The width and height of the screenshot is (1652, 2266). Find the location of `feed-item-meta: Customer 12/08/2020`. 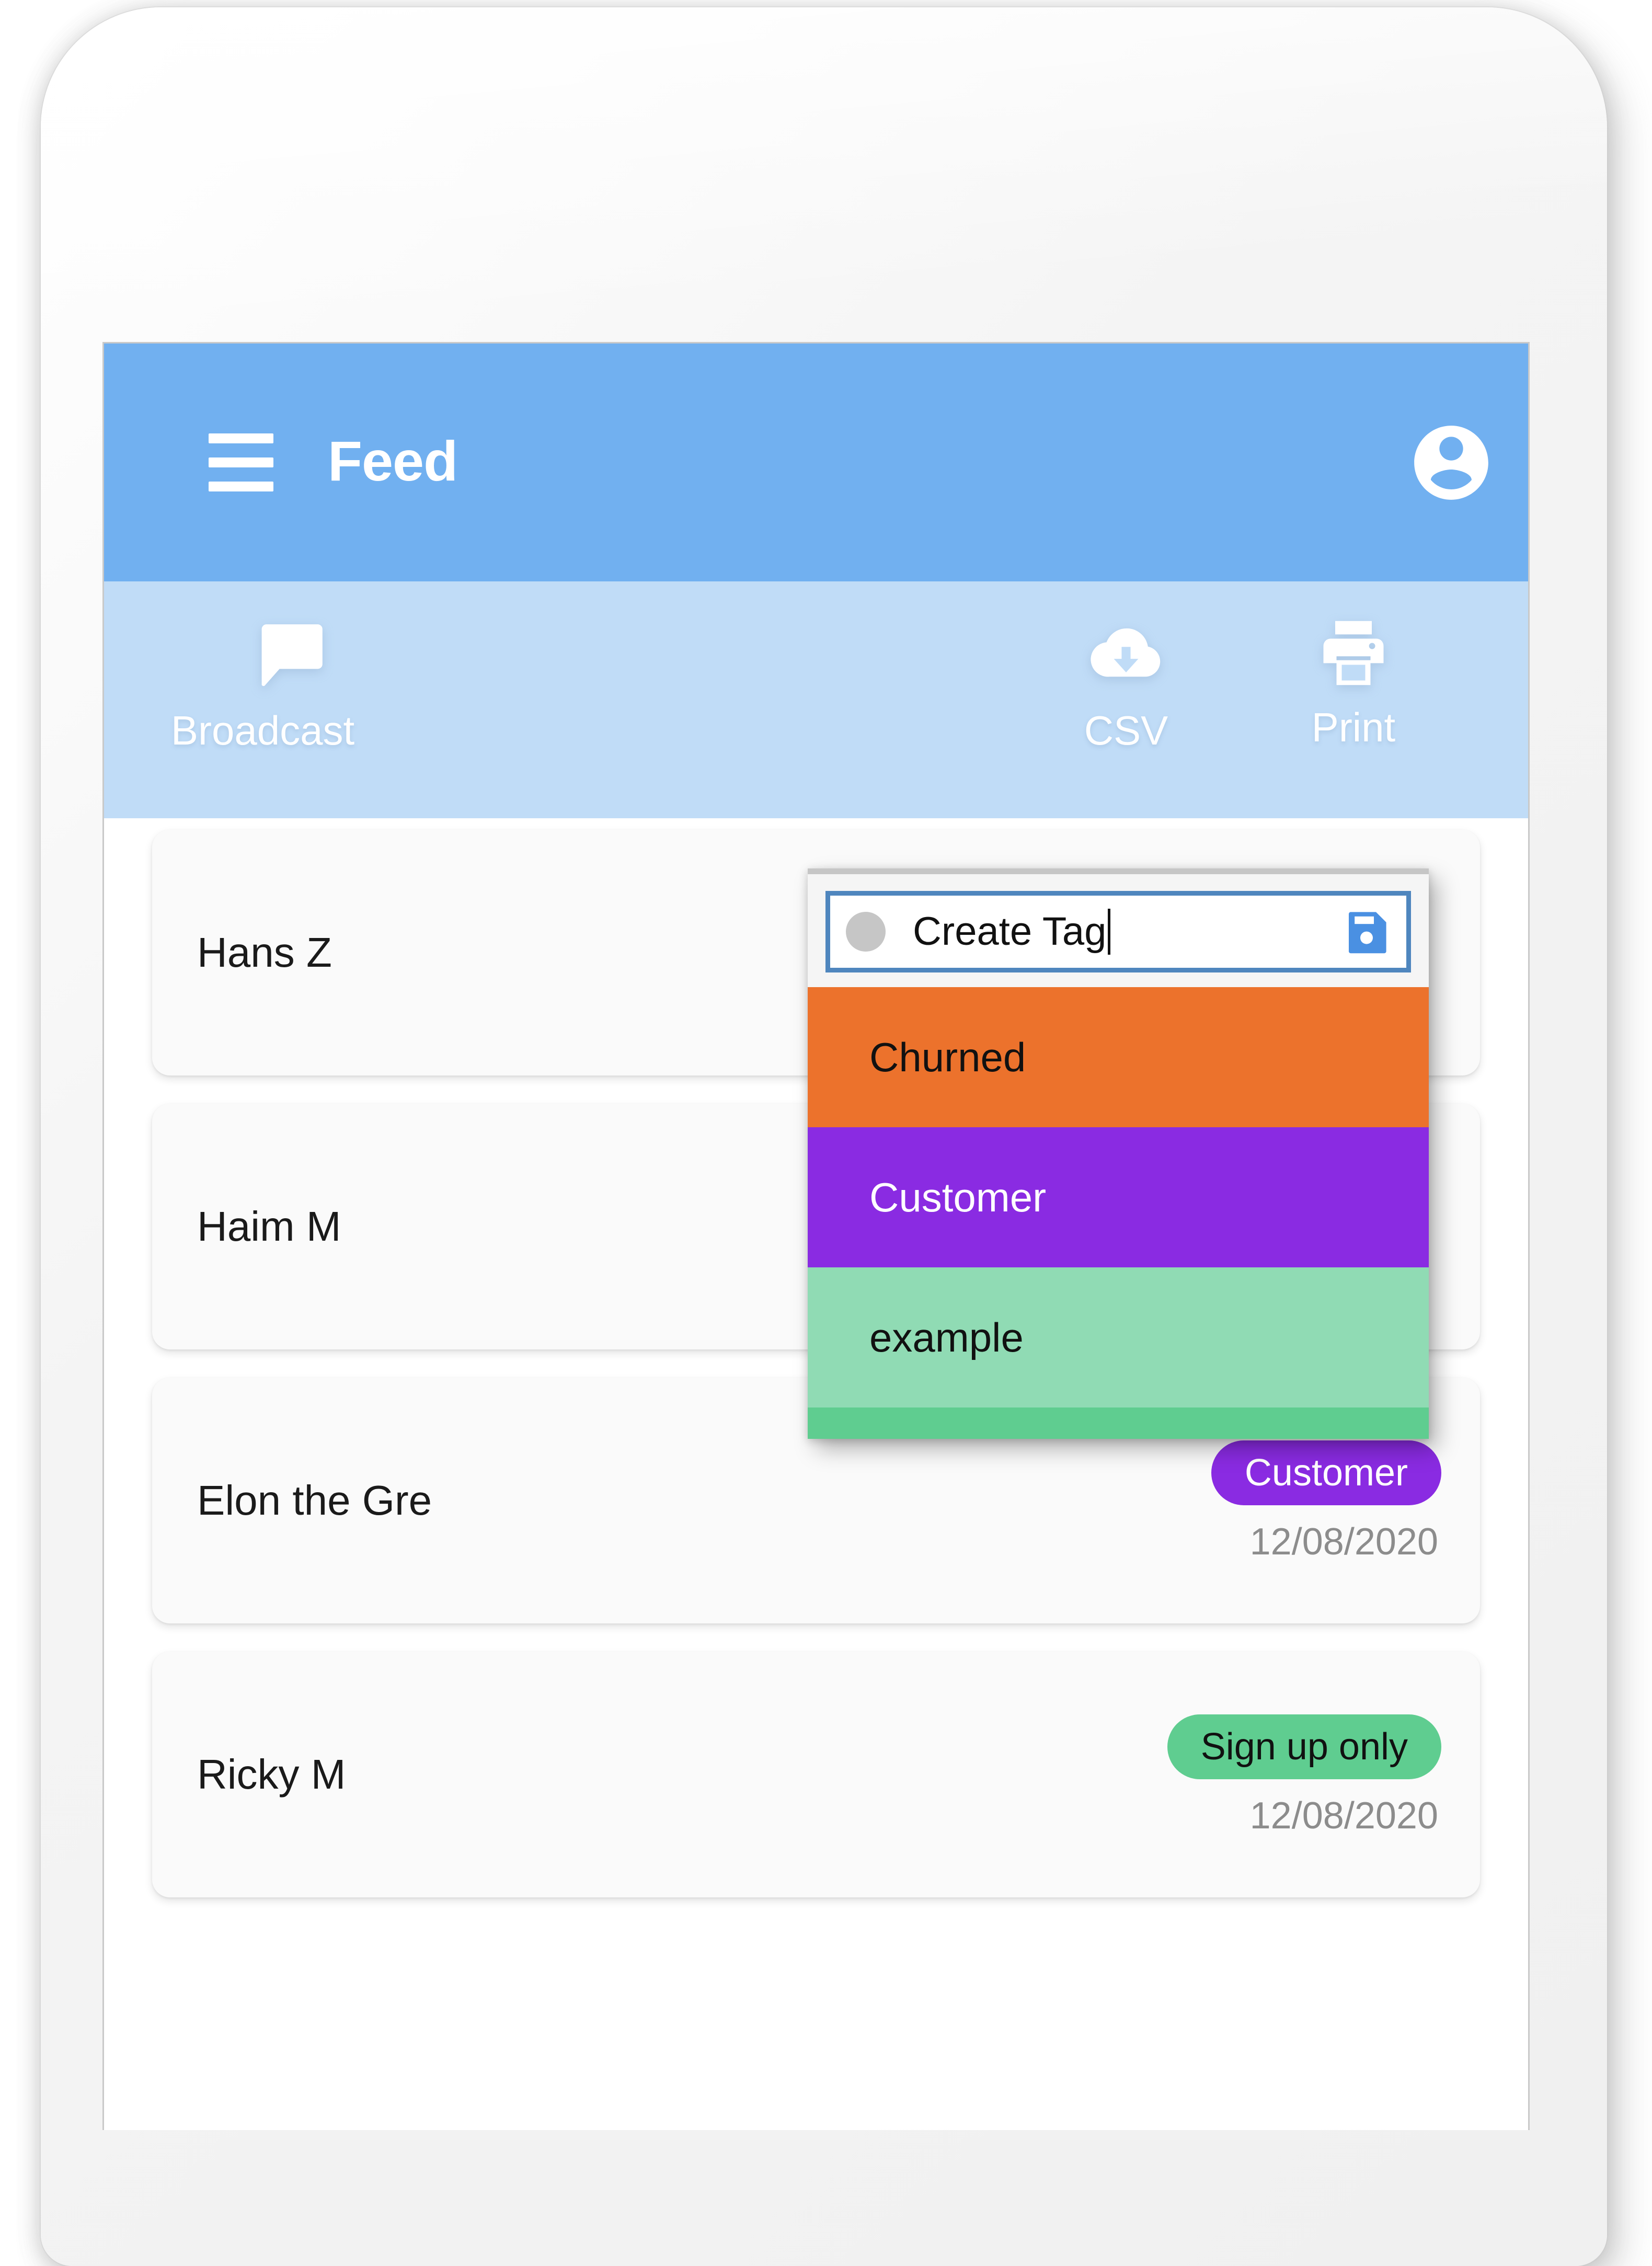

feed-item-meta: Customer 12/08/2020 is located at coordinates (1326, 1501).